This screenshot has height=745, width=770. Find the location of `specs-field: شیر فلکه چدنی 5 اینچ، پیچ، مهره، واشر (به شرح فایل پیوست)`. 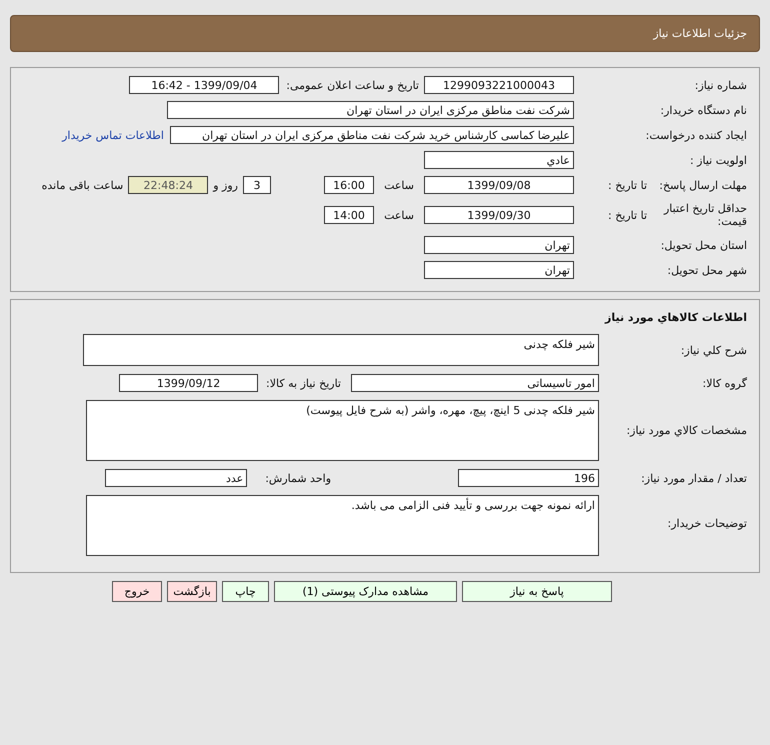

specs-field: شیر فلکه چدنی 5 اینچ، پیچ، مهره، واشر (به شرح فایل پیوست) is located at coordinates (342, 430).